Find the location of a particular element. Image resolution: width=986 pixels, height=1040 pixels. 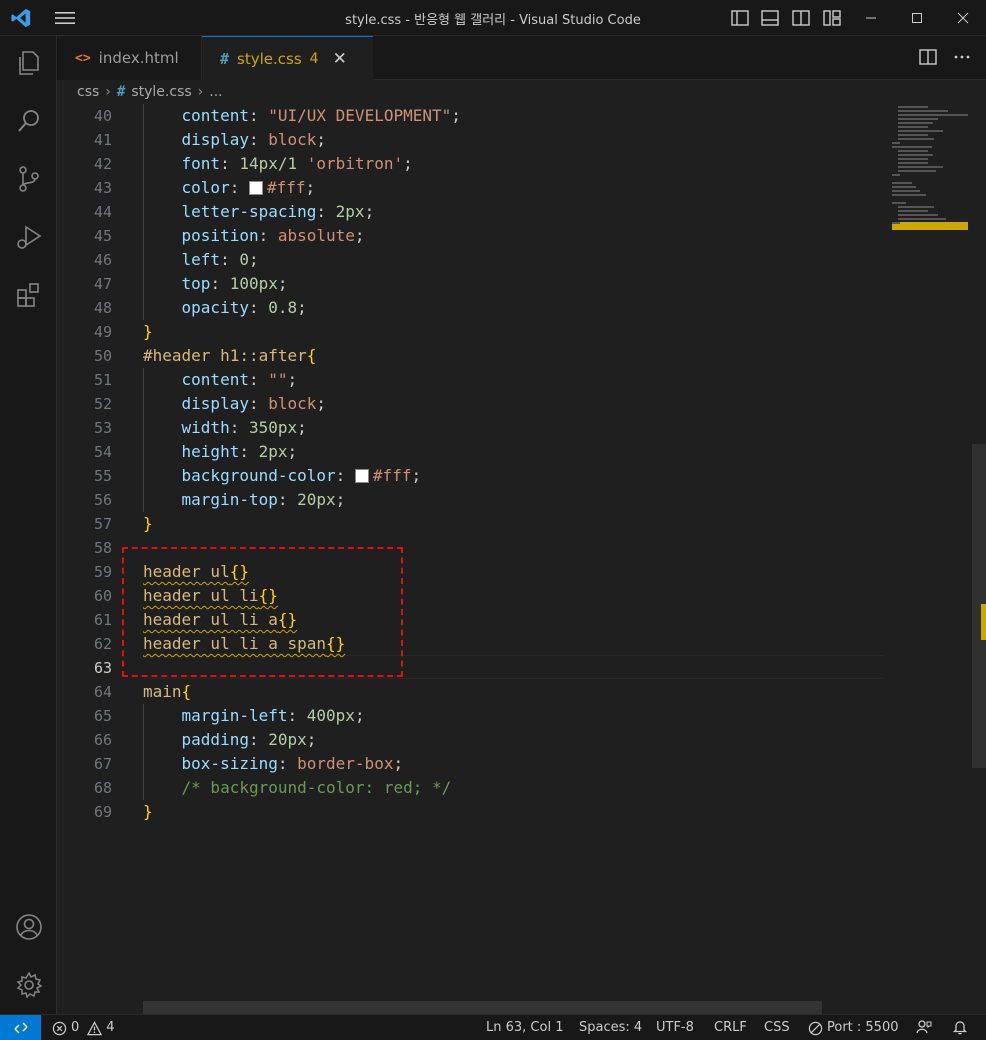

search-icon is located at coordinates (29, 121).